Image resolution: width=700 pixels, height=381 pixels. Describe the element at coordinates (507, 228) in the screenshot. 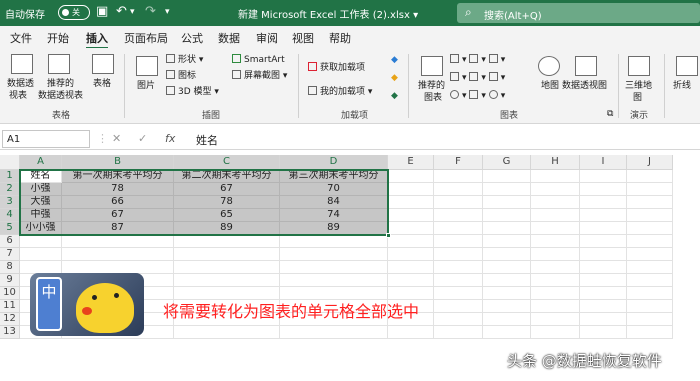

I see `cell-g5` at that location.